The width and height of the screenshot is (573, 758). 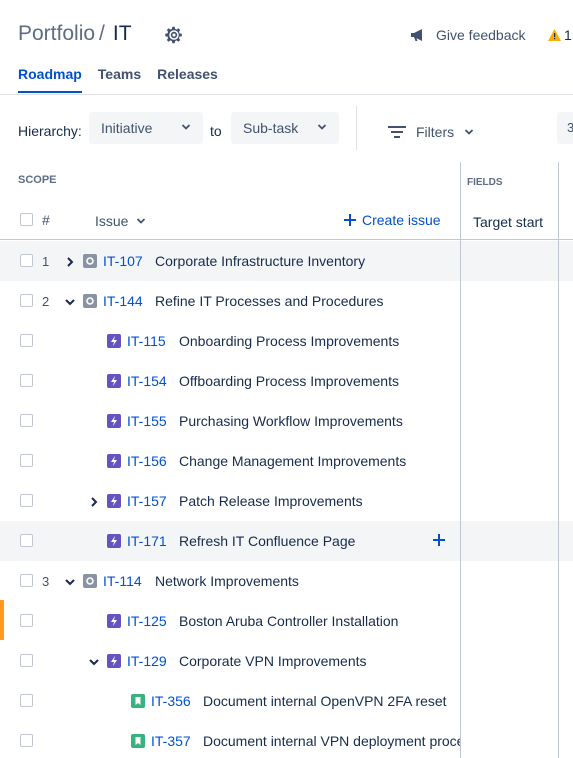 What do you see at coordinates (481, 35) in the screenshot?
I see `give-feedback-label: Give feedback` at bounding box center [481, 35].